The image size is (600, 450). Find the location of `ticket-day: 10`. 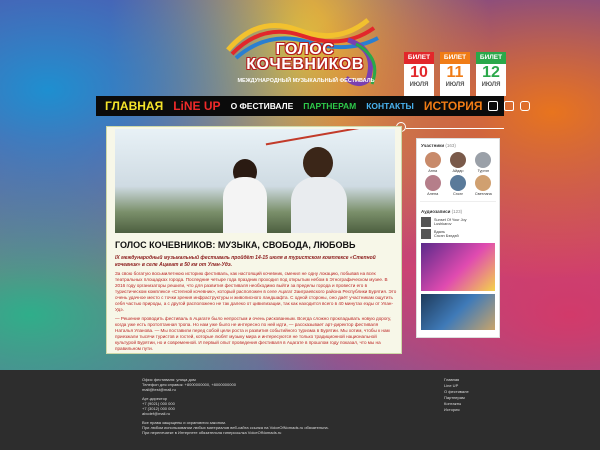

ticket-day: 10 is located at coordinates (419, 72).